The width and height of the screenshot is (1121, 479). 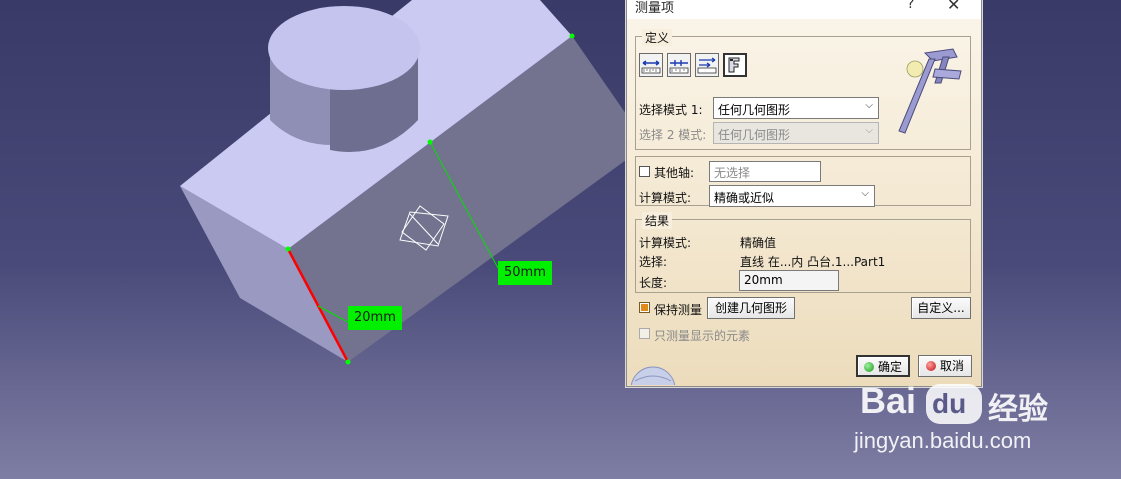 What do you see at coordinates (344, 79) in the screenshot?
I see `cylinder-boss` at bounding box center [344, 79].